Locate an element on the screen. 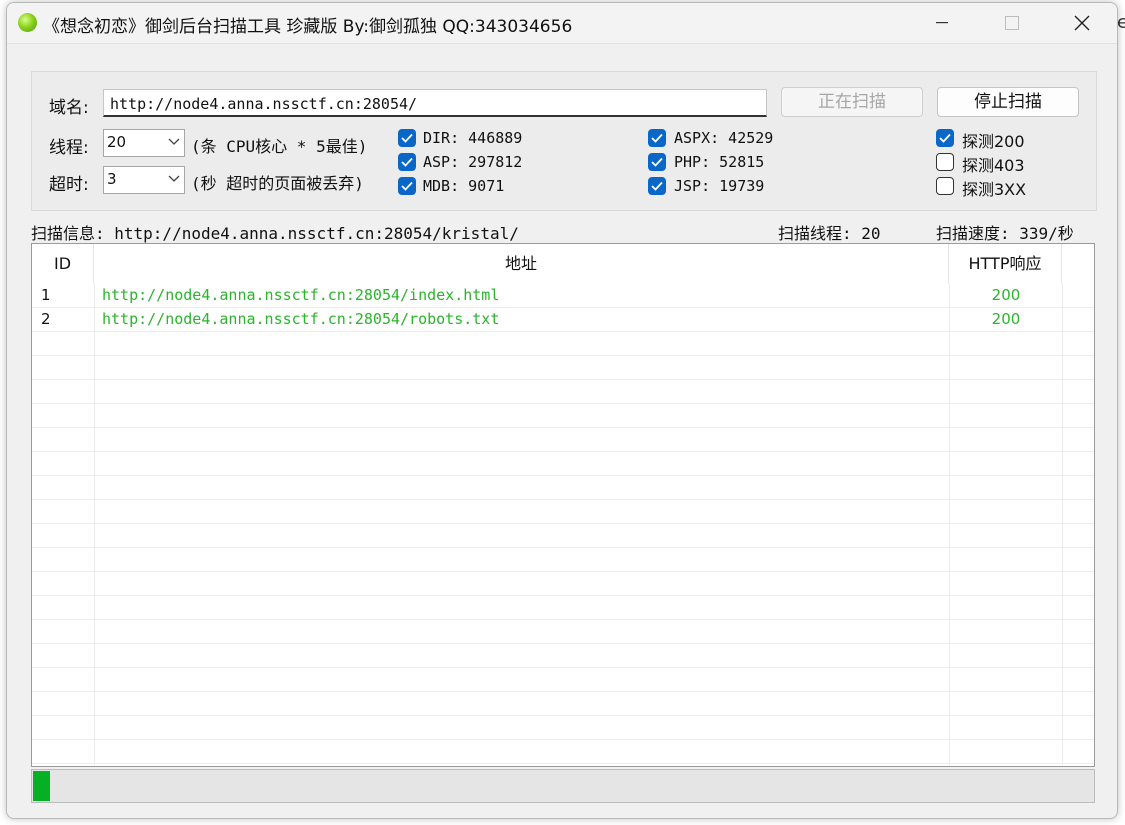 The image size is (1125, 825). maximize-button is located at coordinates (1012, 23).